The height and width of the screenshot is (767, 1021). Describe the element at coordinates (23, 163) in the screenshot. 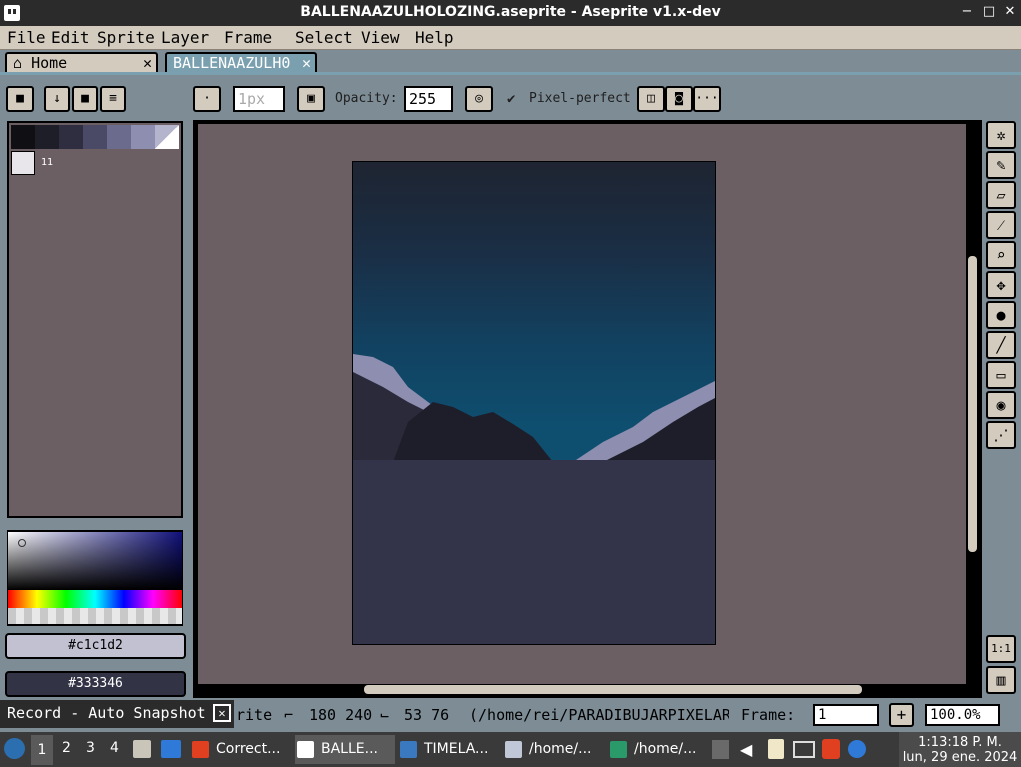

I see `palette-swatch-last` at that location.